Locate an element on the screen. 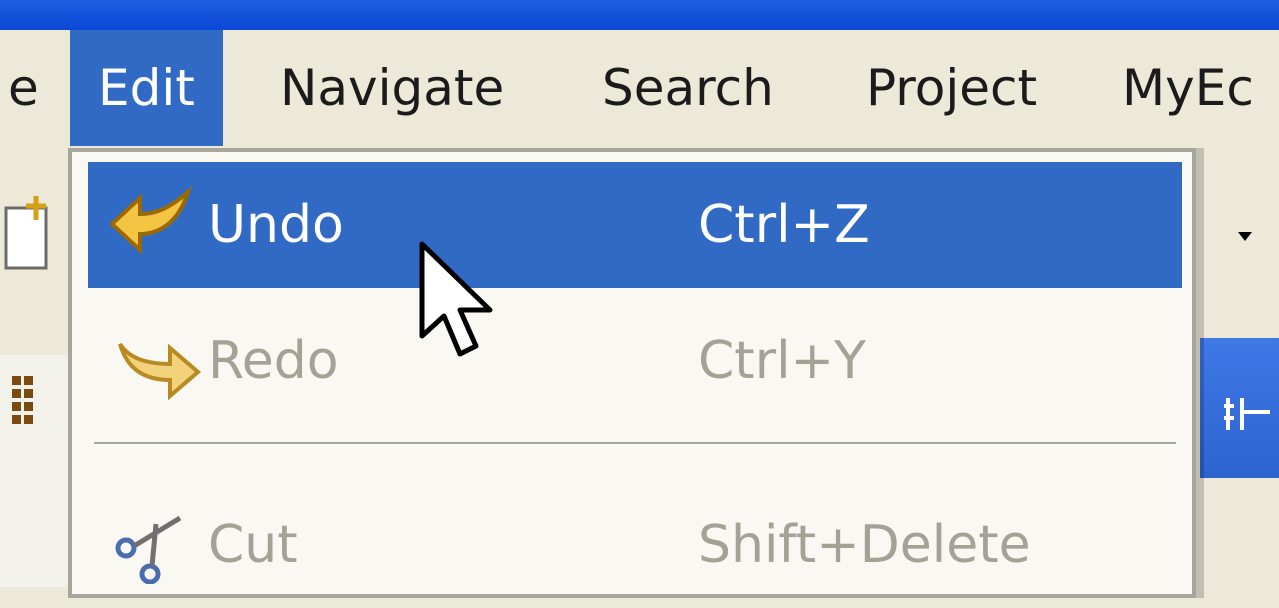  menu-separator is located at coordinates (635, 444).